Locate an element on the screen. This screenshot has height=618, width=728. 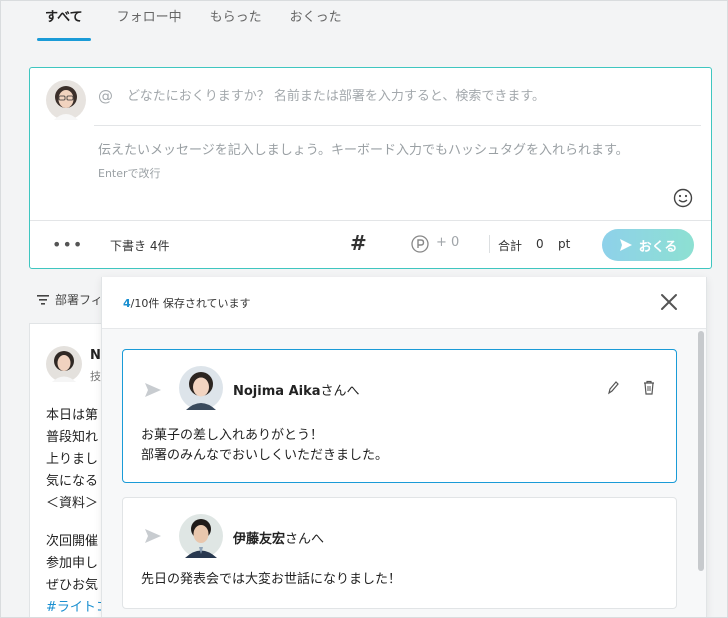
tab-following: フォロー中 is located at coordinates (149, 21).